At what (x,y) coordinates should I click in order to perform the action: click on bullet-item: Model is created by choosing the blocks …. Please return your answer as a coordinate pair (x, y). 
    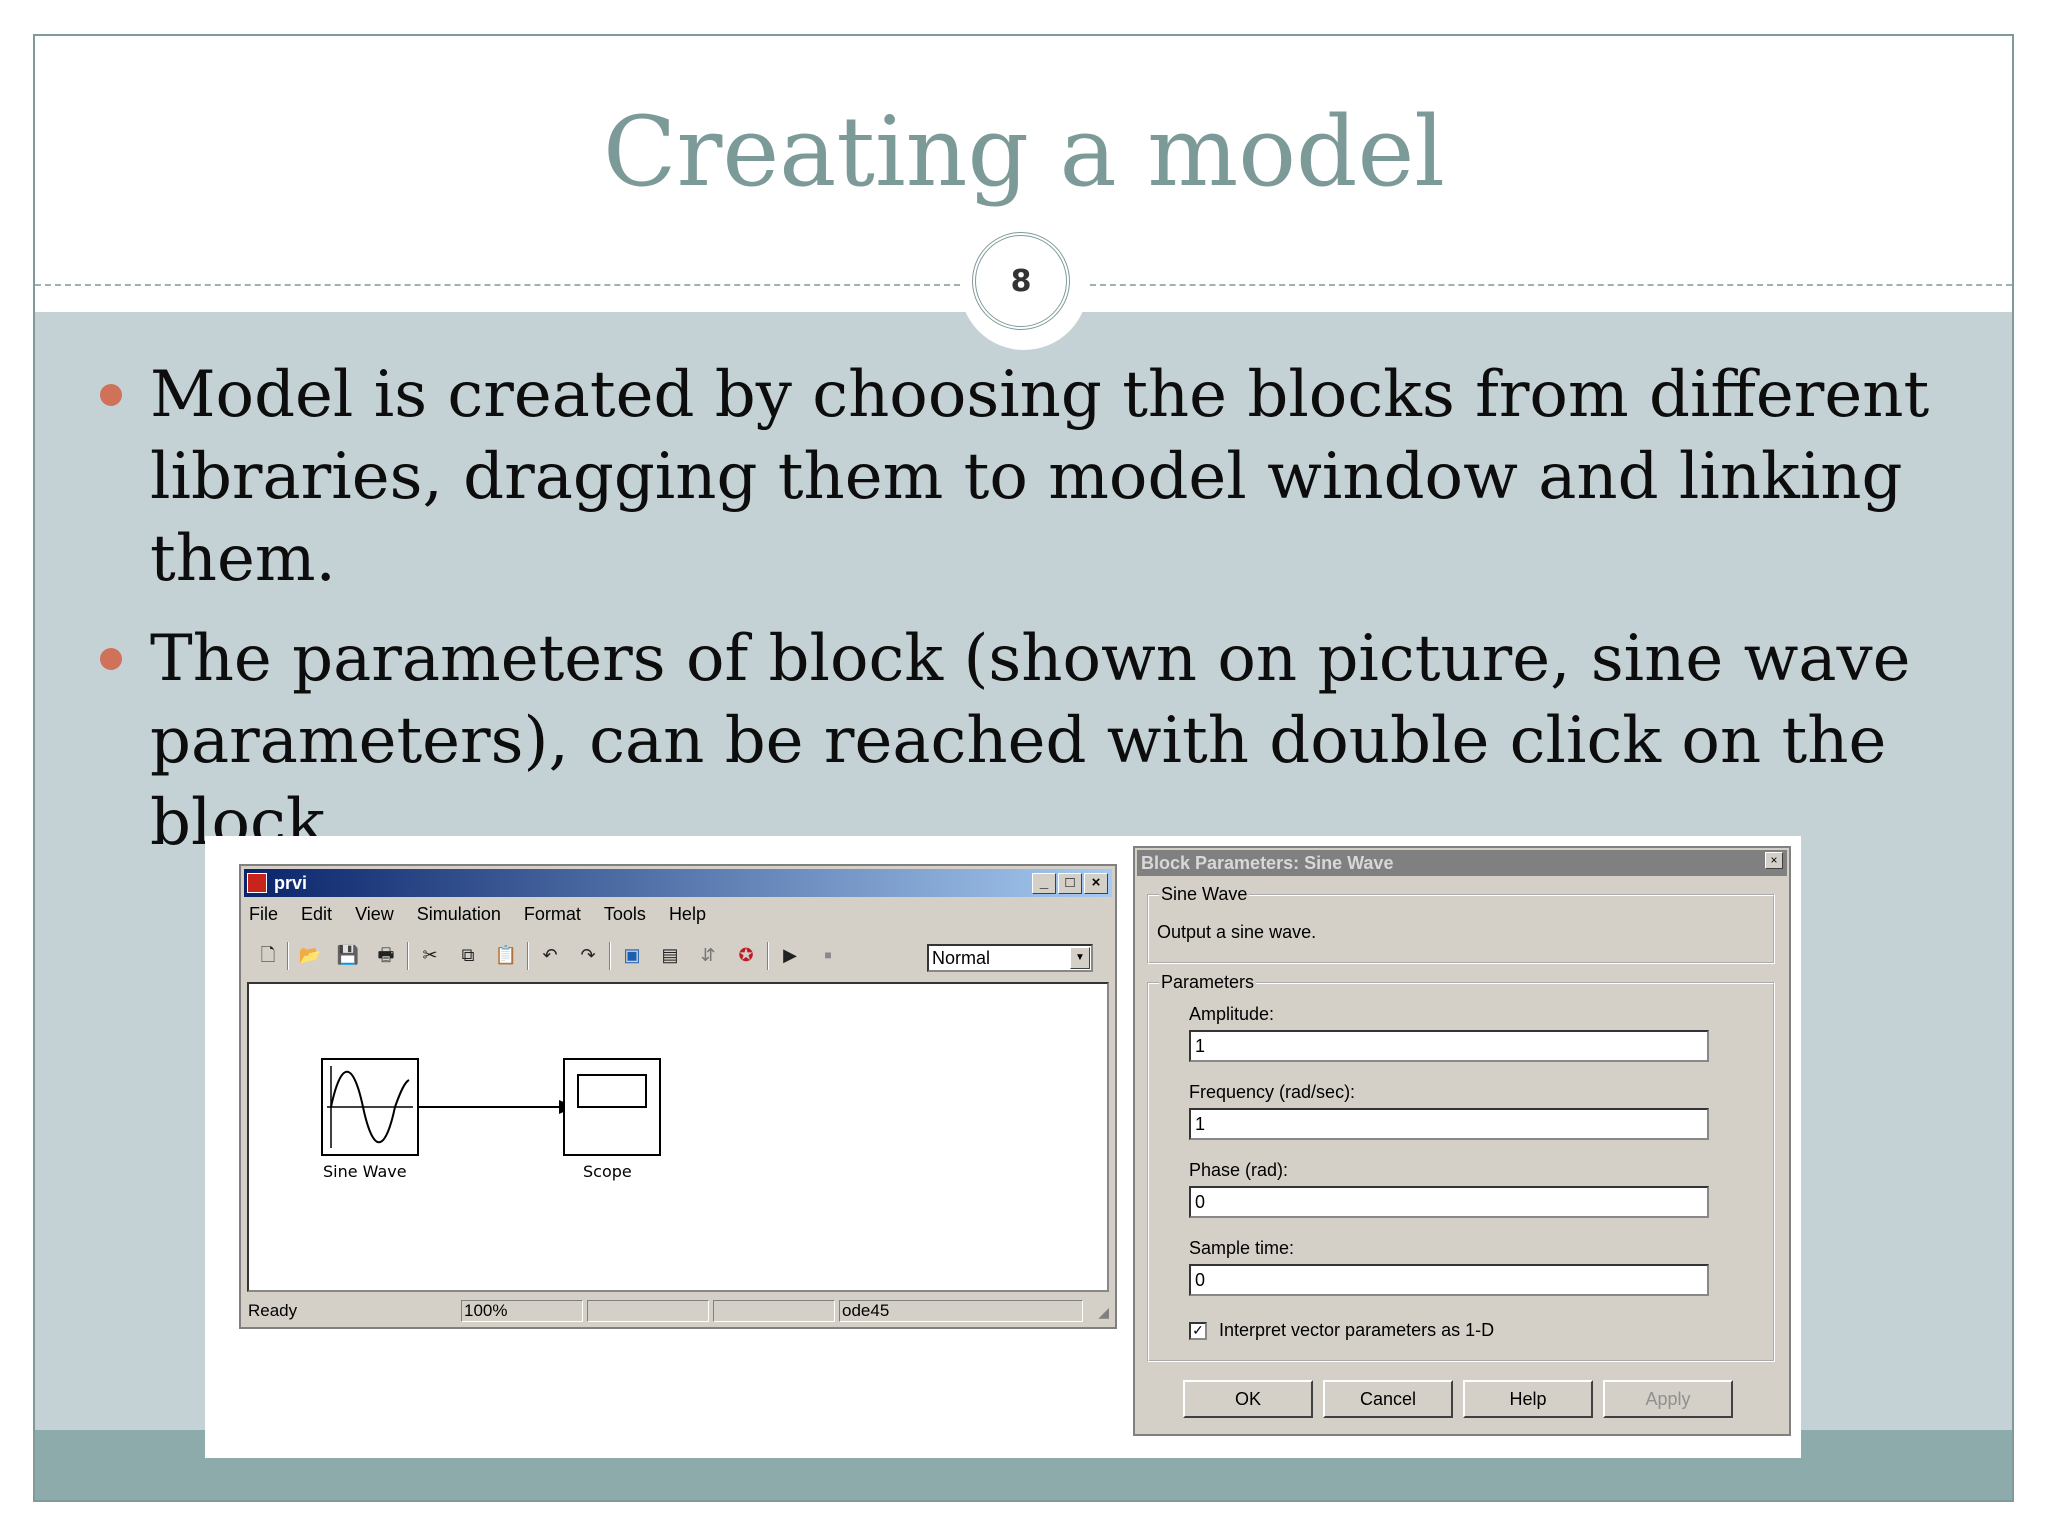
    Looking at the image, I should click on (1050, 477).